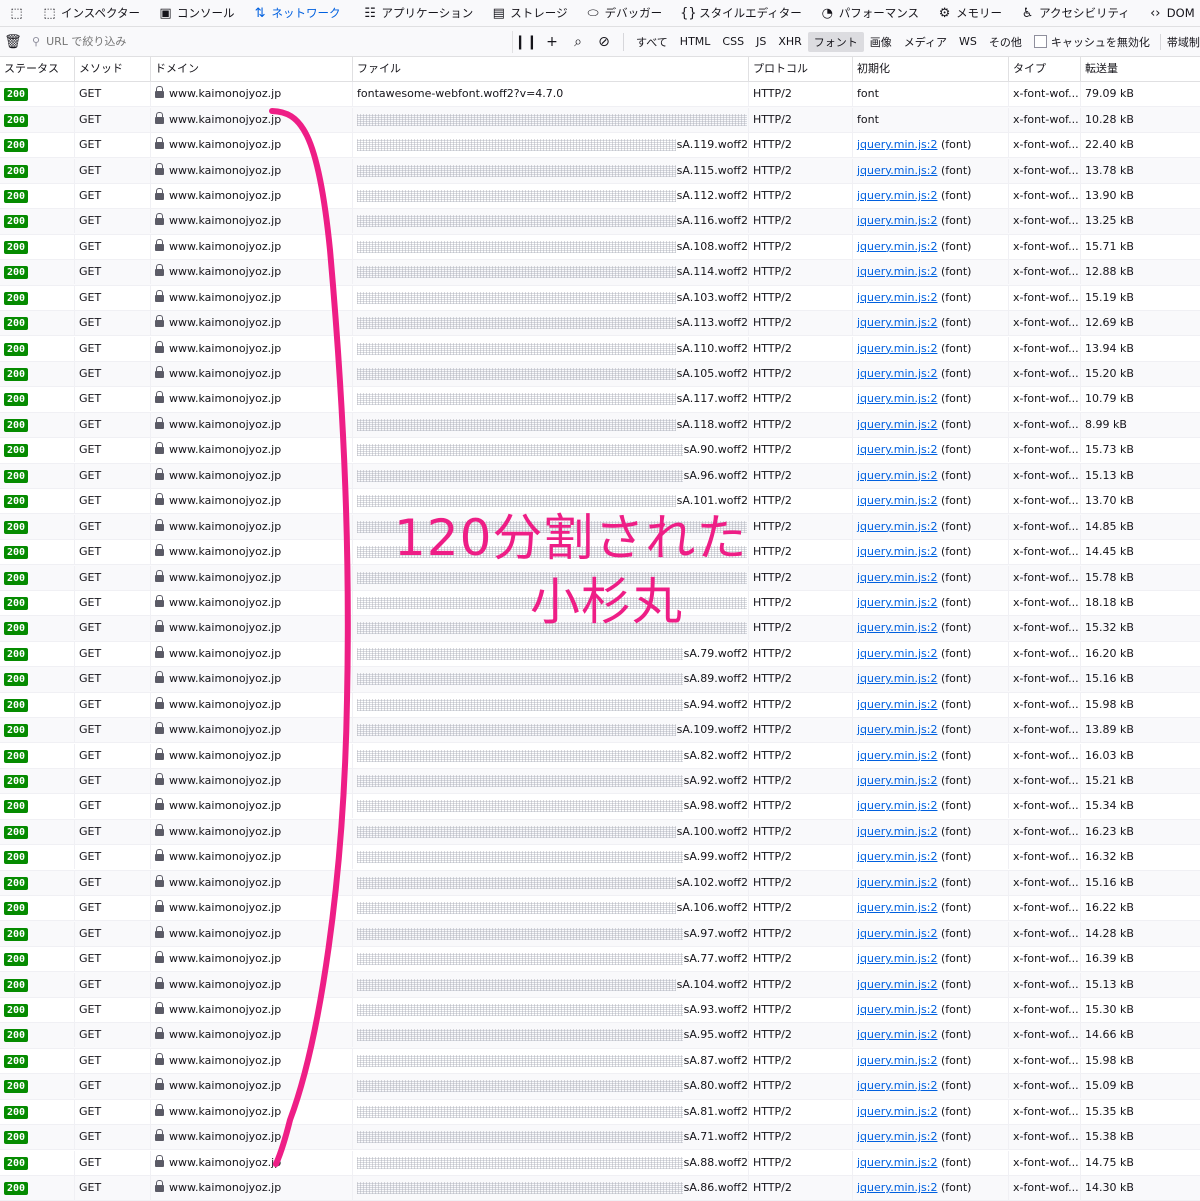 This screenshot has height=1201, width=1200. Describe the element at coordinates (551, 69) in the screenshot. I see `column-header: ファイル` at that location.